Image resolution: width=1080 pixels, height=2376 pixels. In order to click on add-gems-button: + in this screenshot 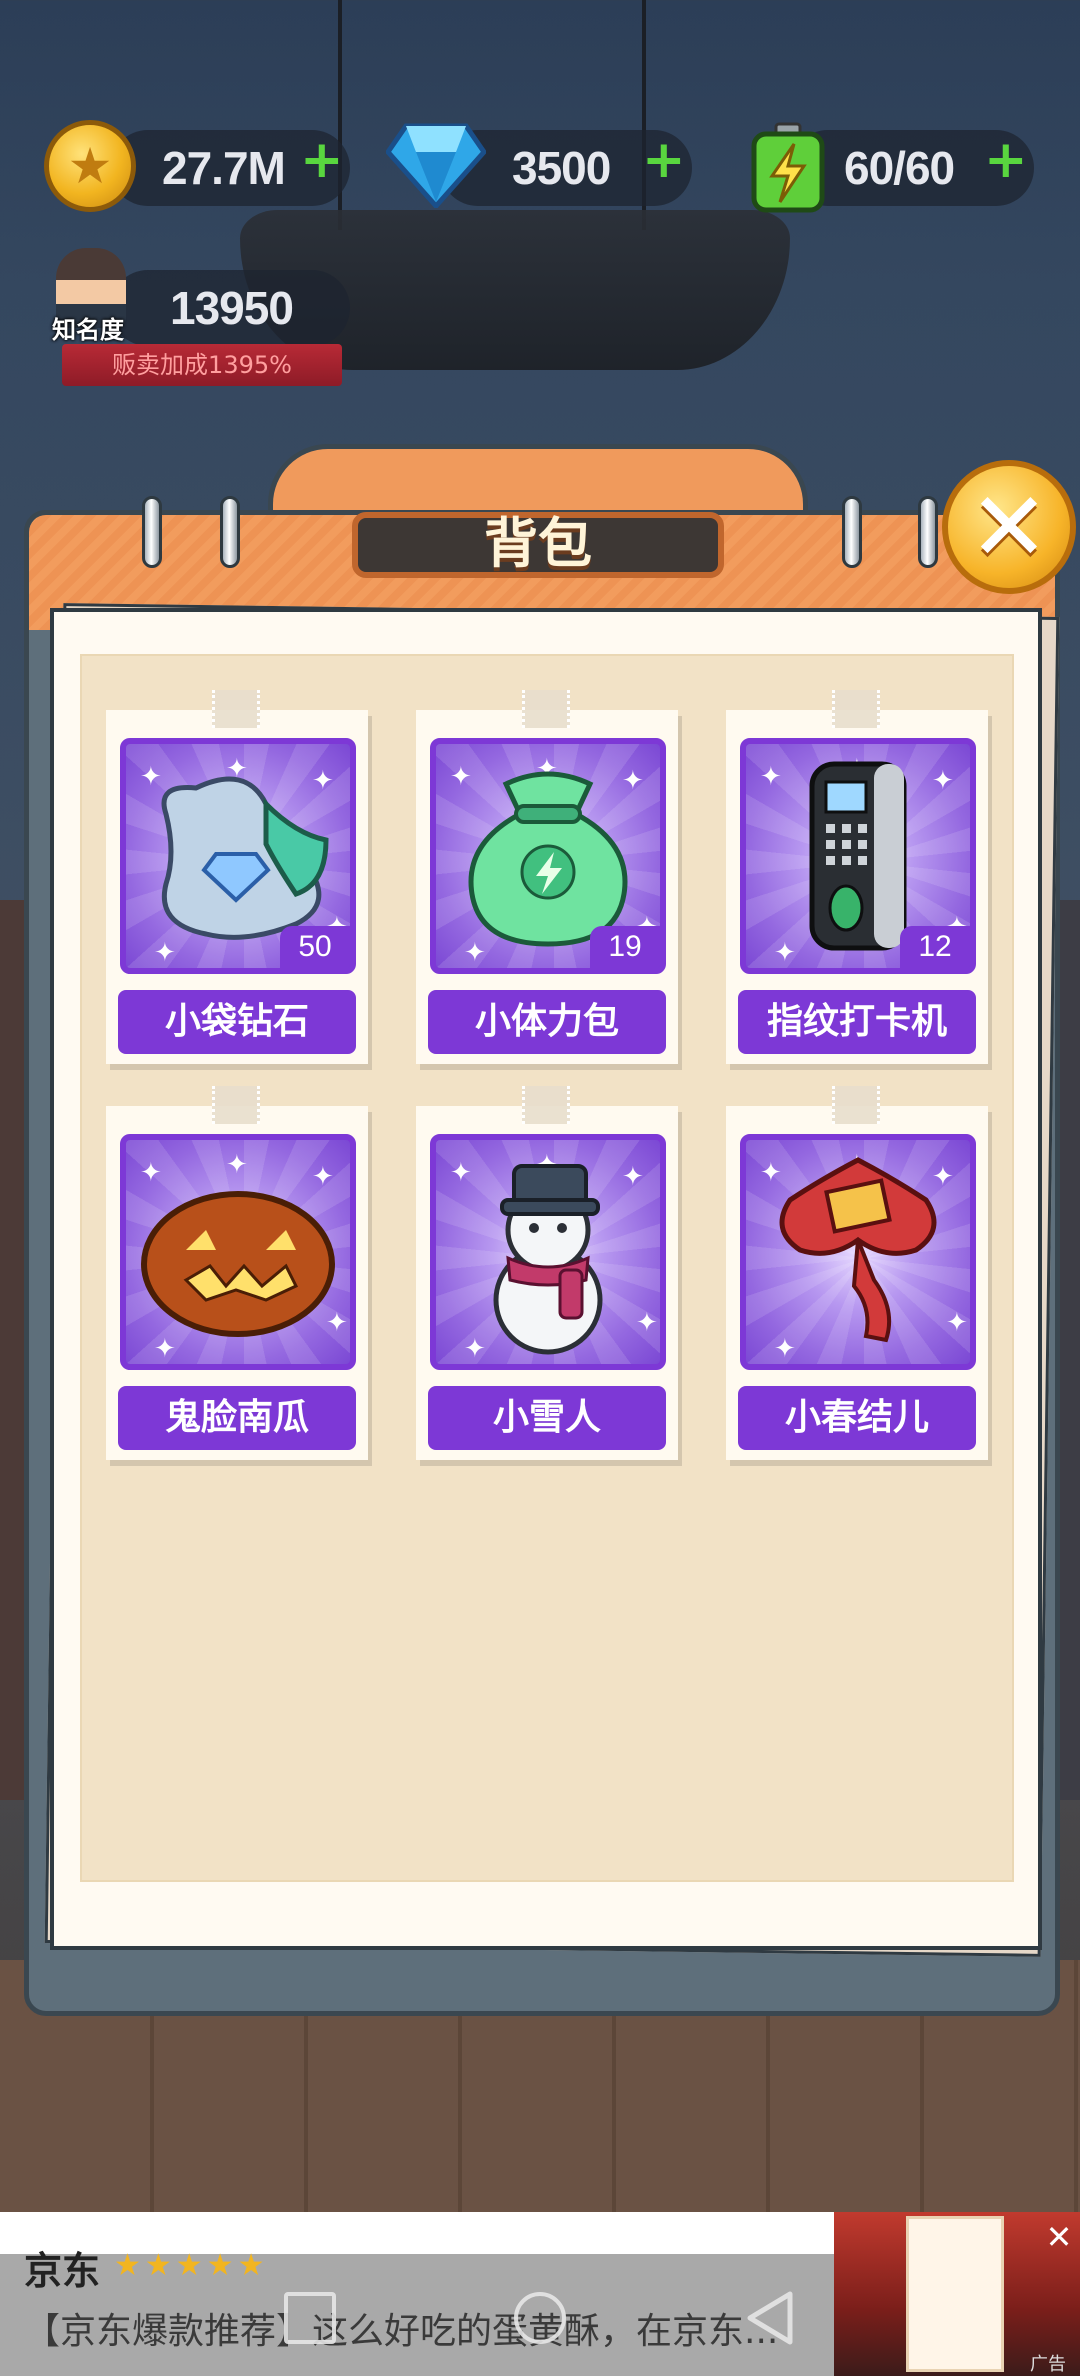, I will do `click(664, 160)`.